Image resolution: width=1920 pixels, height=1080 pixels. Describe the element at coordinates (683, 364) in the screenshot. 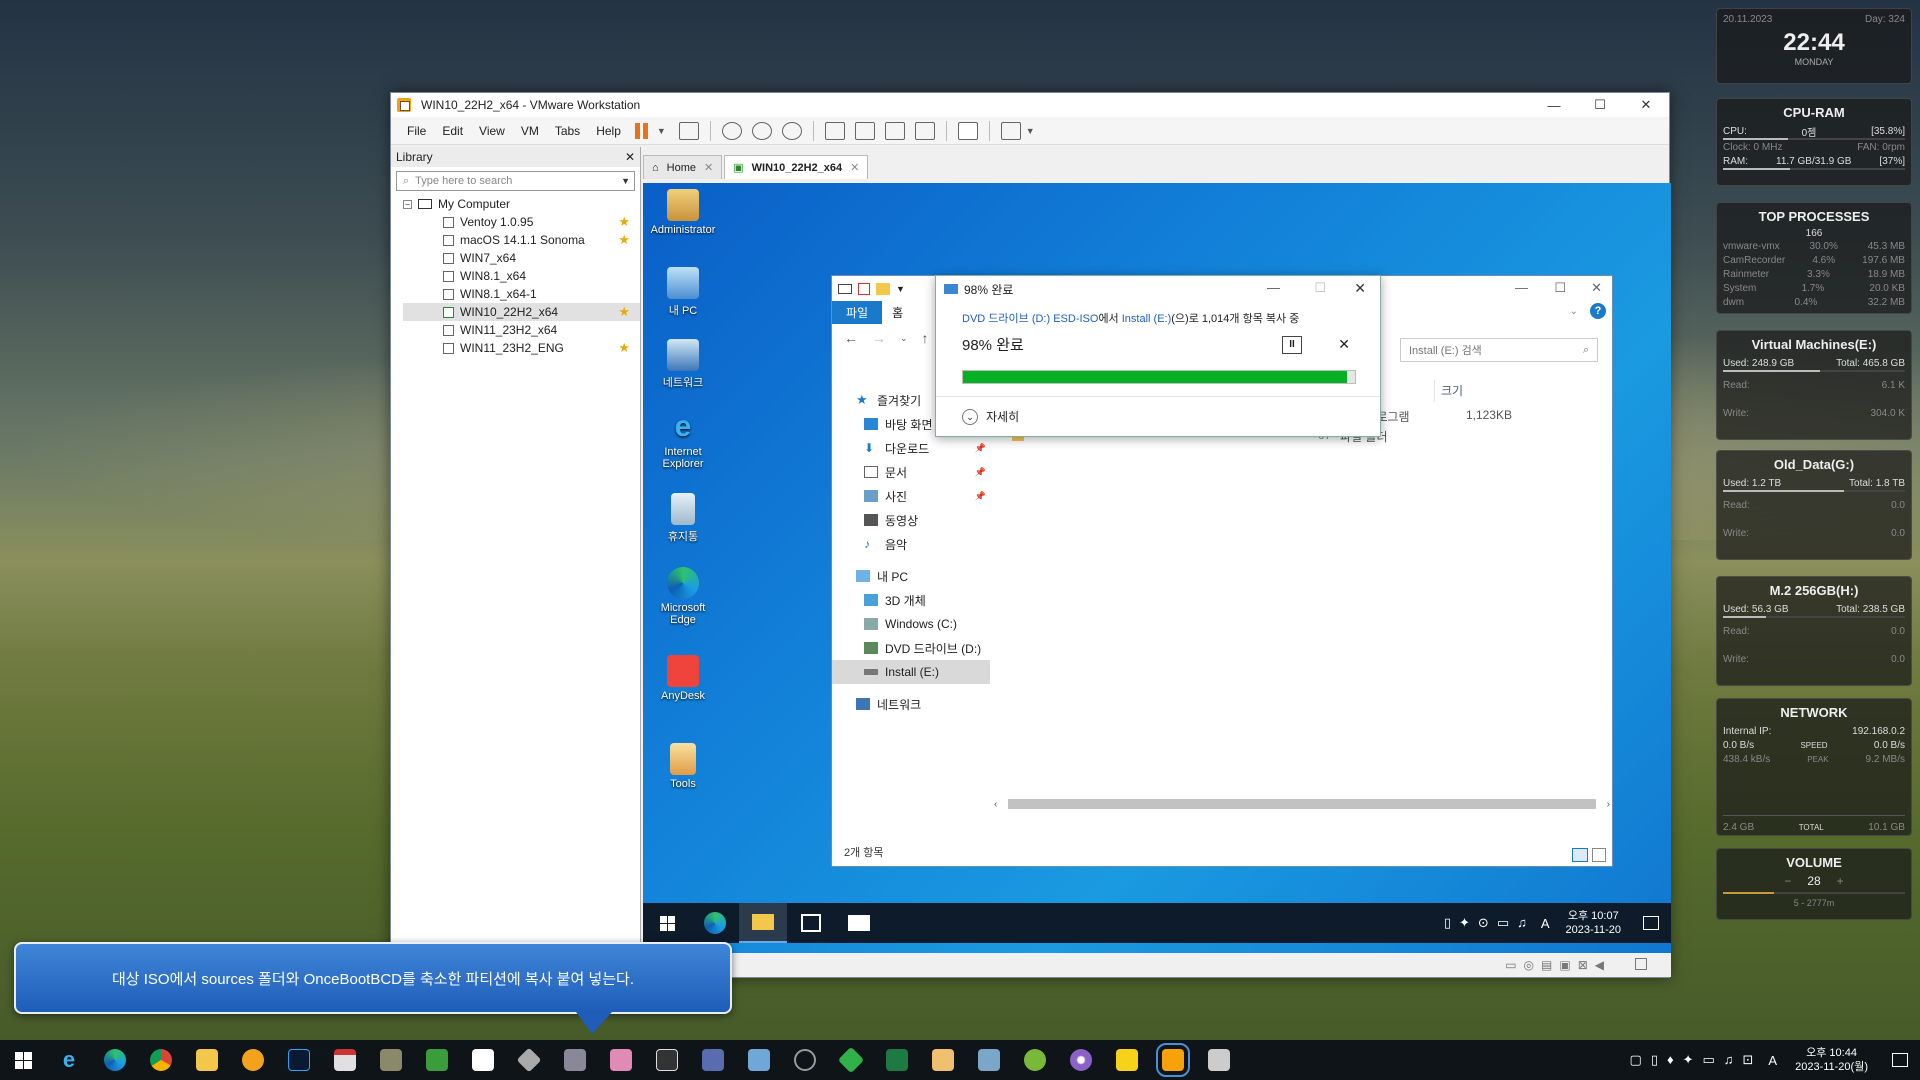

I see `desktop-icon-network: 네트워크` at that location.